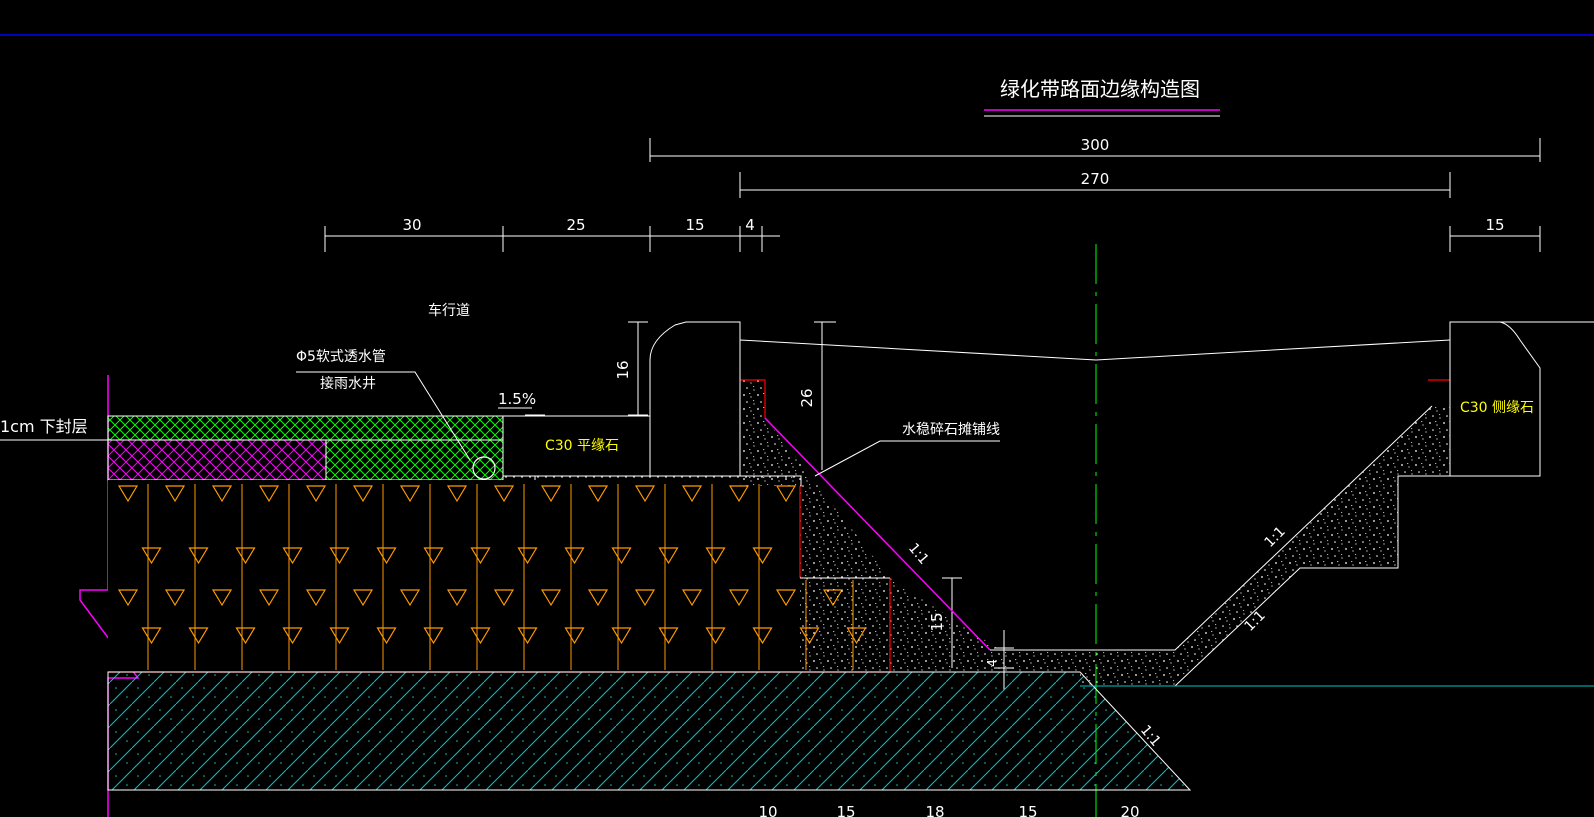  Describe the element at coordinates (575, 225) in the screenshot. I see `dim-25: 25` at that location.